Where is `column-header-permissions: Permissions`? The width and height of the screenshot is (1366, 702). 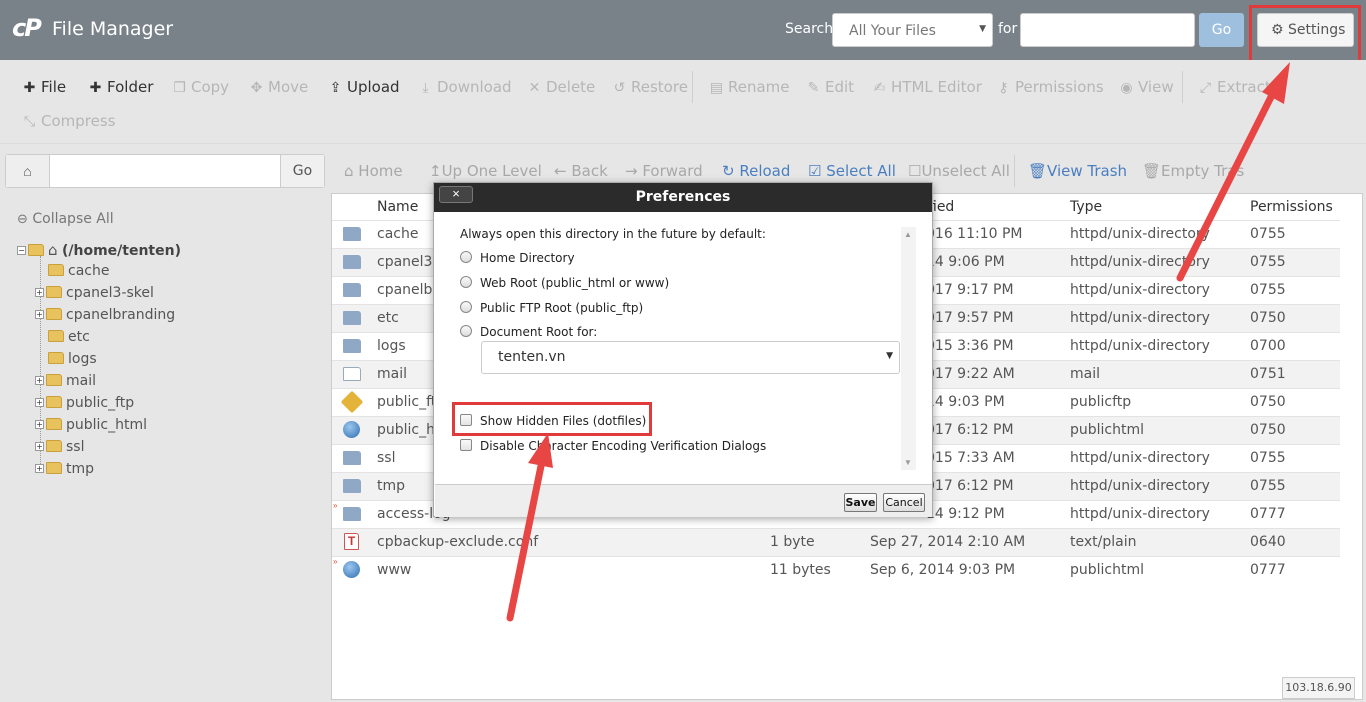
column-header-permissions: Permissions is located at coordinates (1291, 207).